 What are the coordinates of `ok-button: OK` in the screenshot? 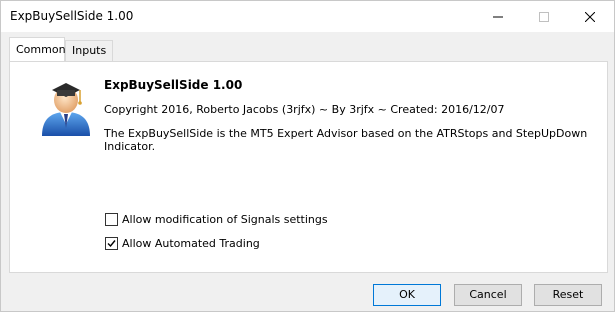 It's located at (407, 295).